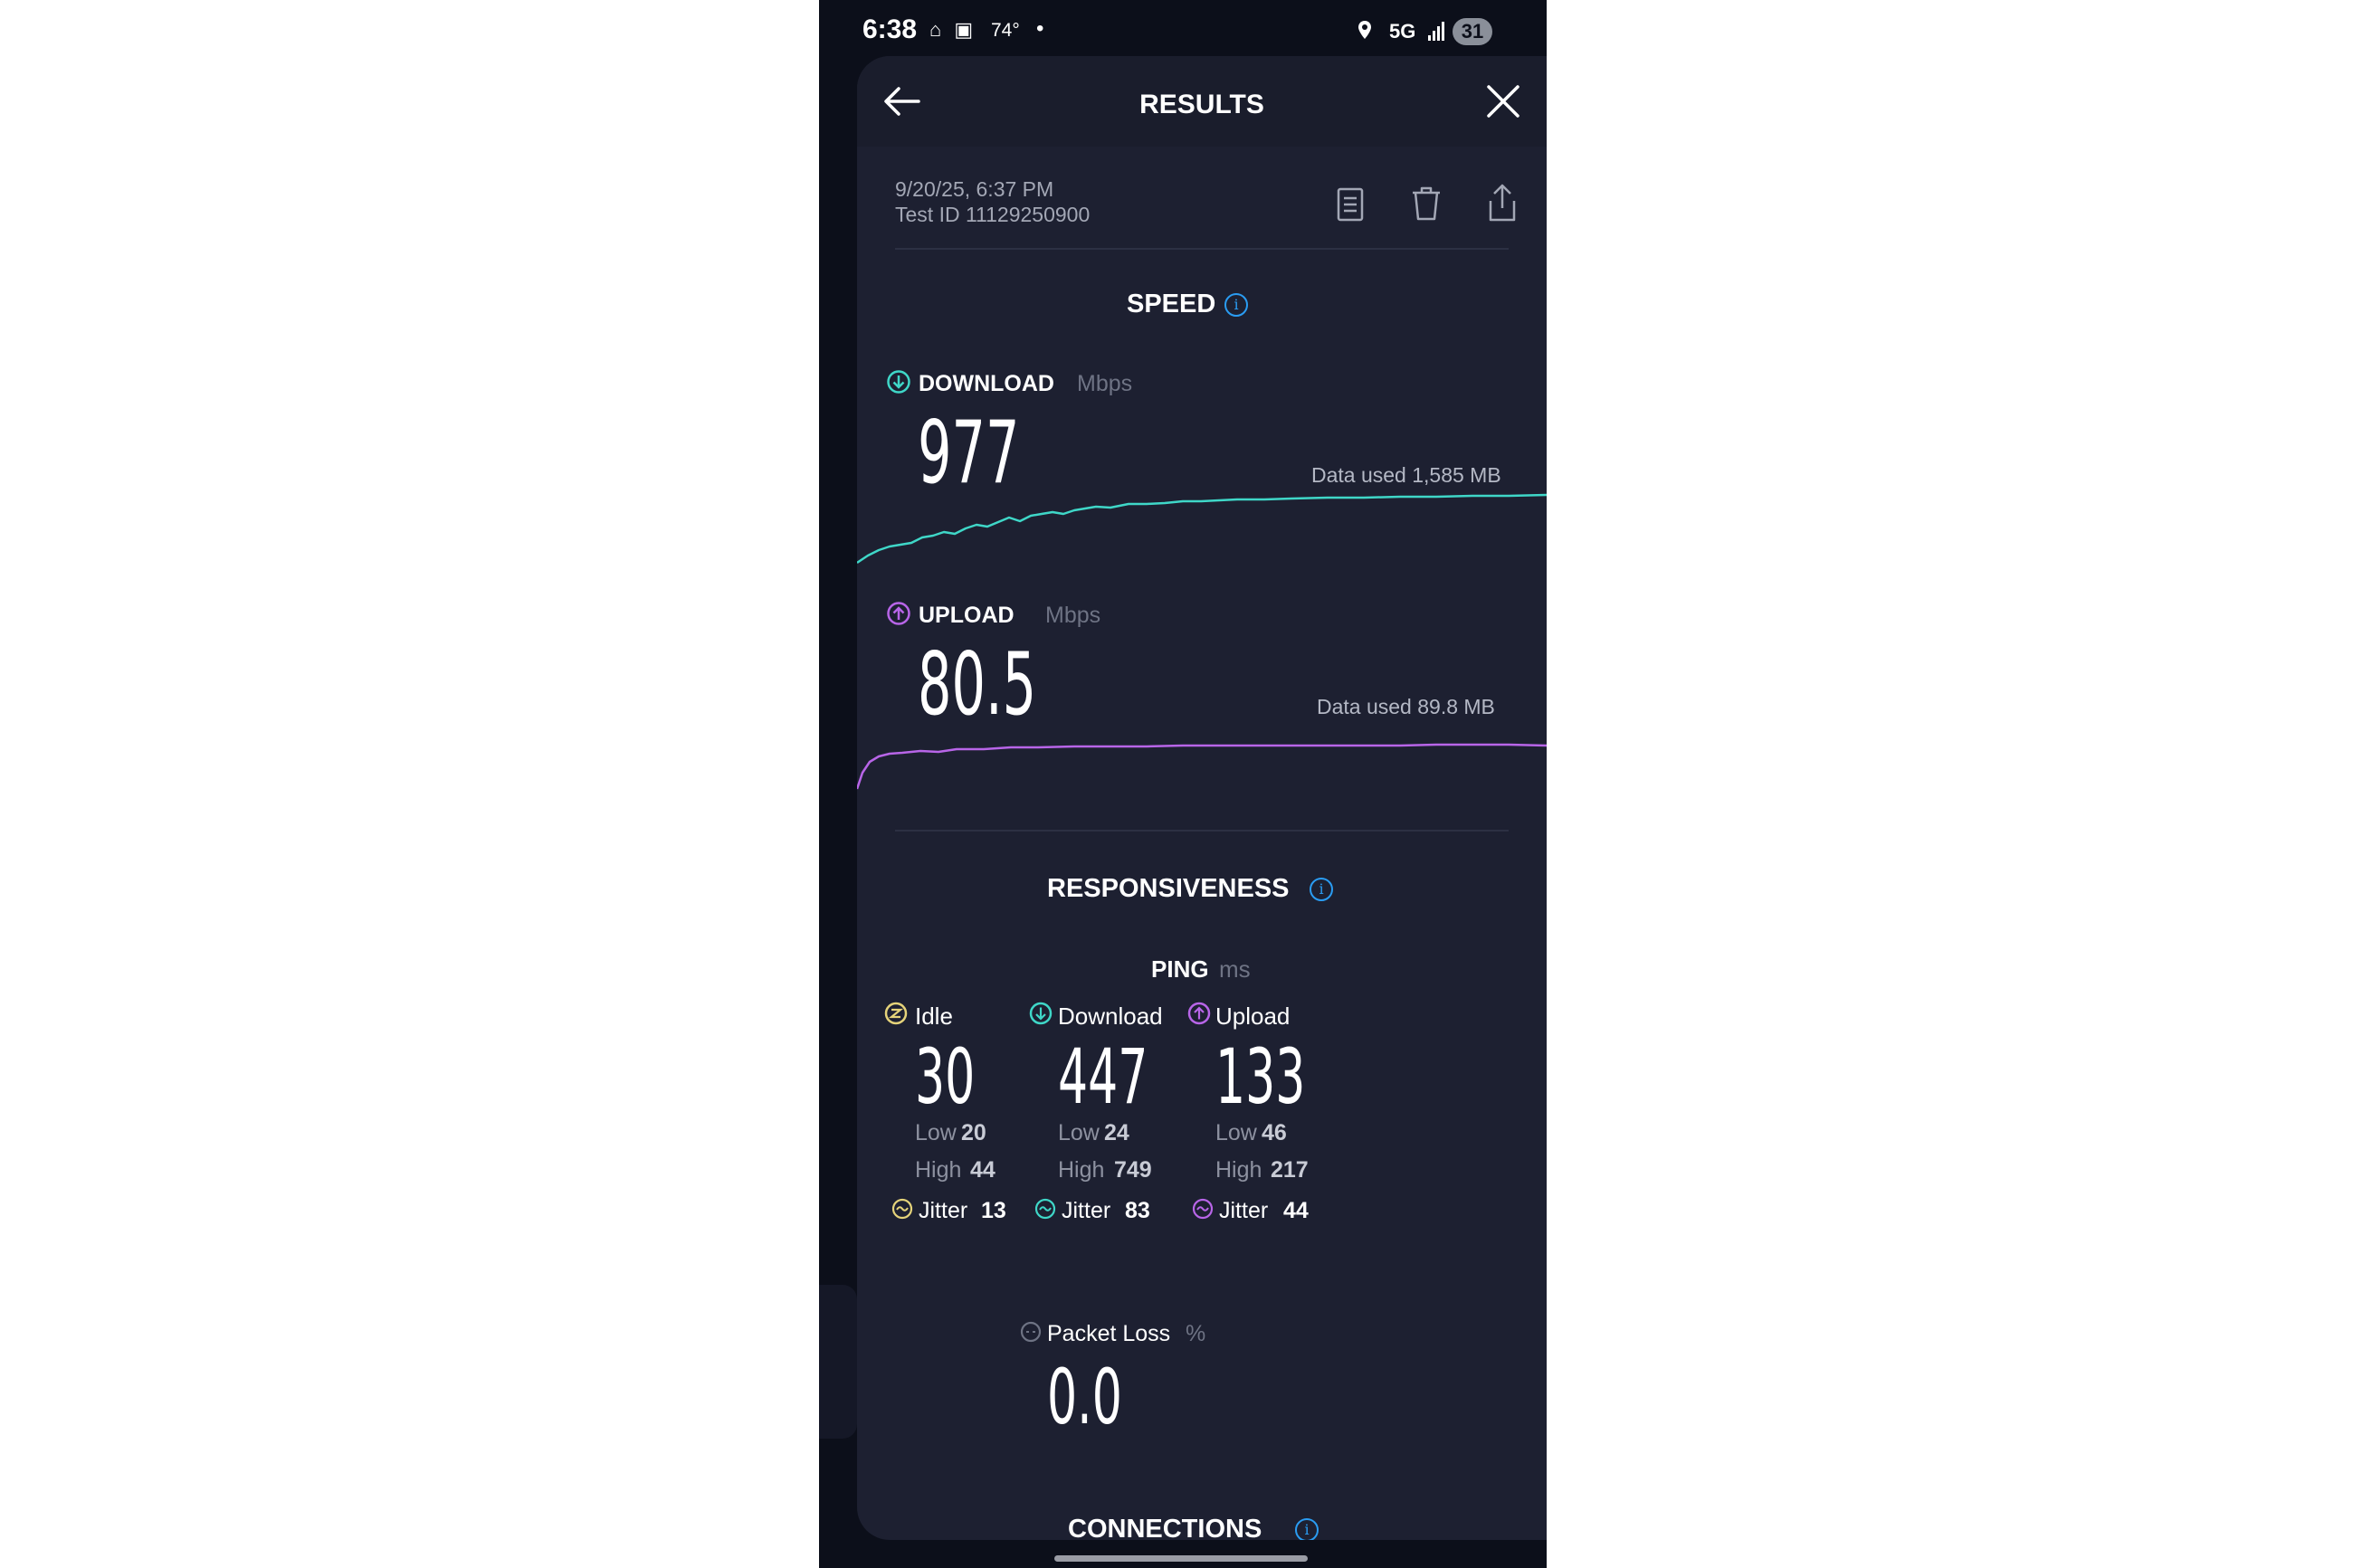 This screenshot has height=1568, width=2353. What do you see at coordinates (1171, 304) in the screenshot?
I see `speed-title: SPEED` at bounding box center [1171, 304].